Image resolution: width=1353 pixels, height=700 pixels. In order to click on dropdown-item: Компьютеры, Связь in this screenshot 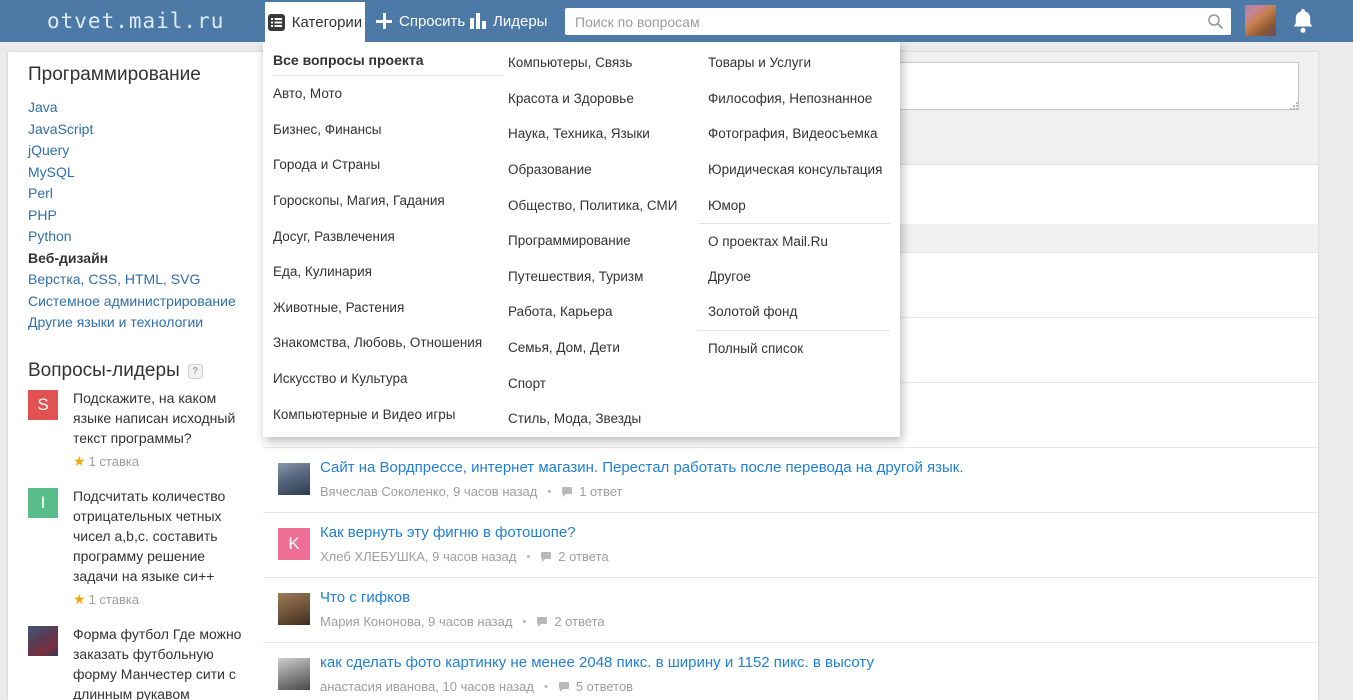, I will do `click(608, 63)`.